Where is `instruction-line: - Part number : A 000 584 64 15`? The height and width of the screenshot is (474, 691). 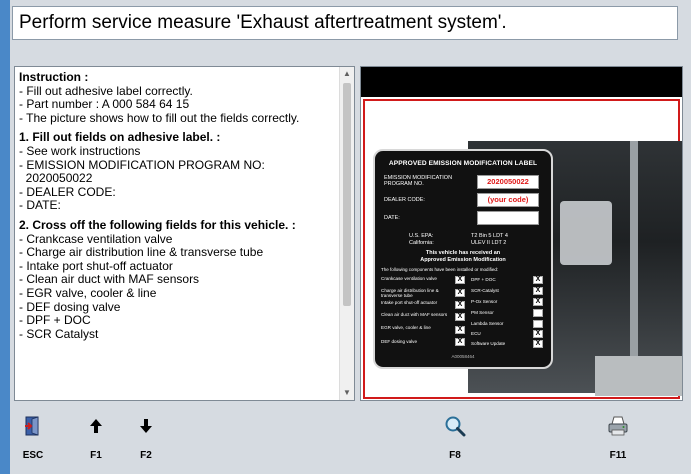
instruction-line: - Part number : A 000 584 64 15 is located at coordinates (104, 104).